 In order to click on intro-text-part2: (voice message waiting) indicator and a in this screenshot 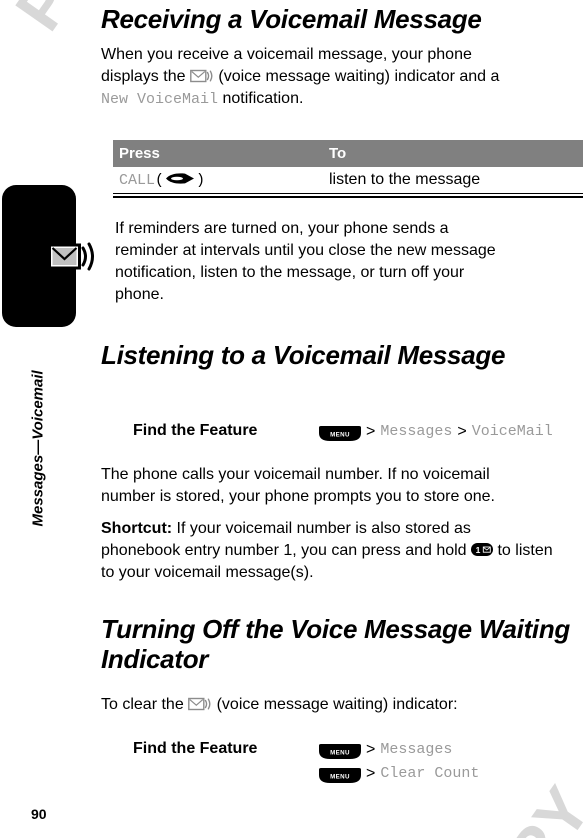, I will do `click(356, 76)`.